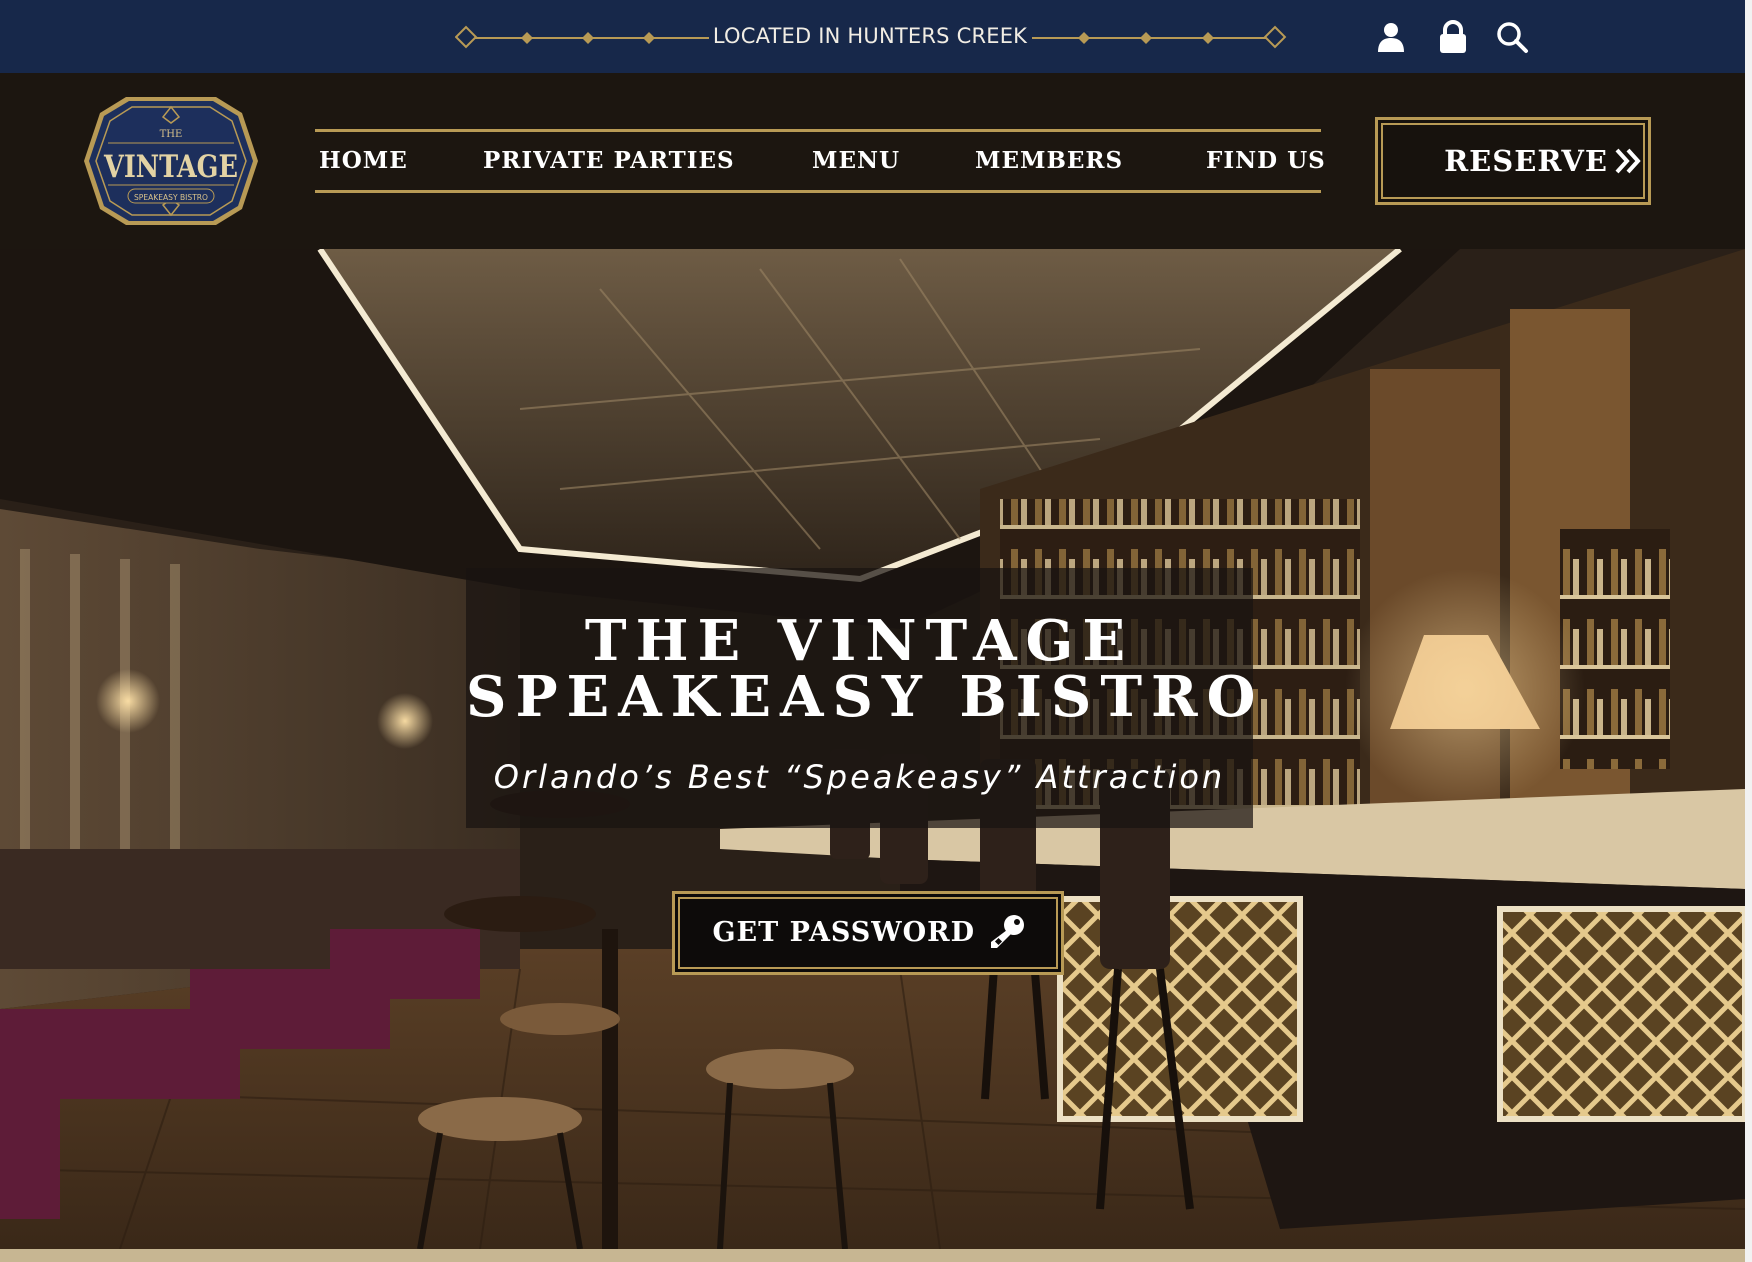  Describe the element at coordinates (363, 161) in the screenshot. I see `nav-home: HOME` at that location.